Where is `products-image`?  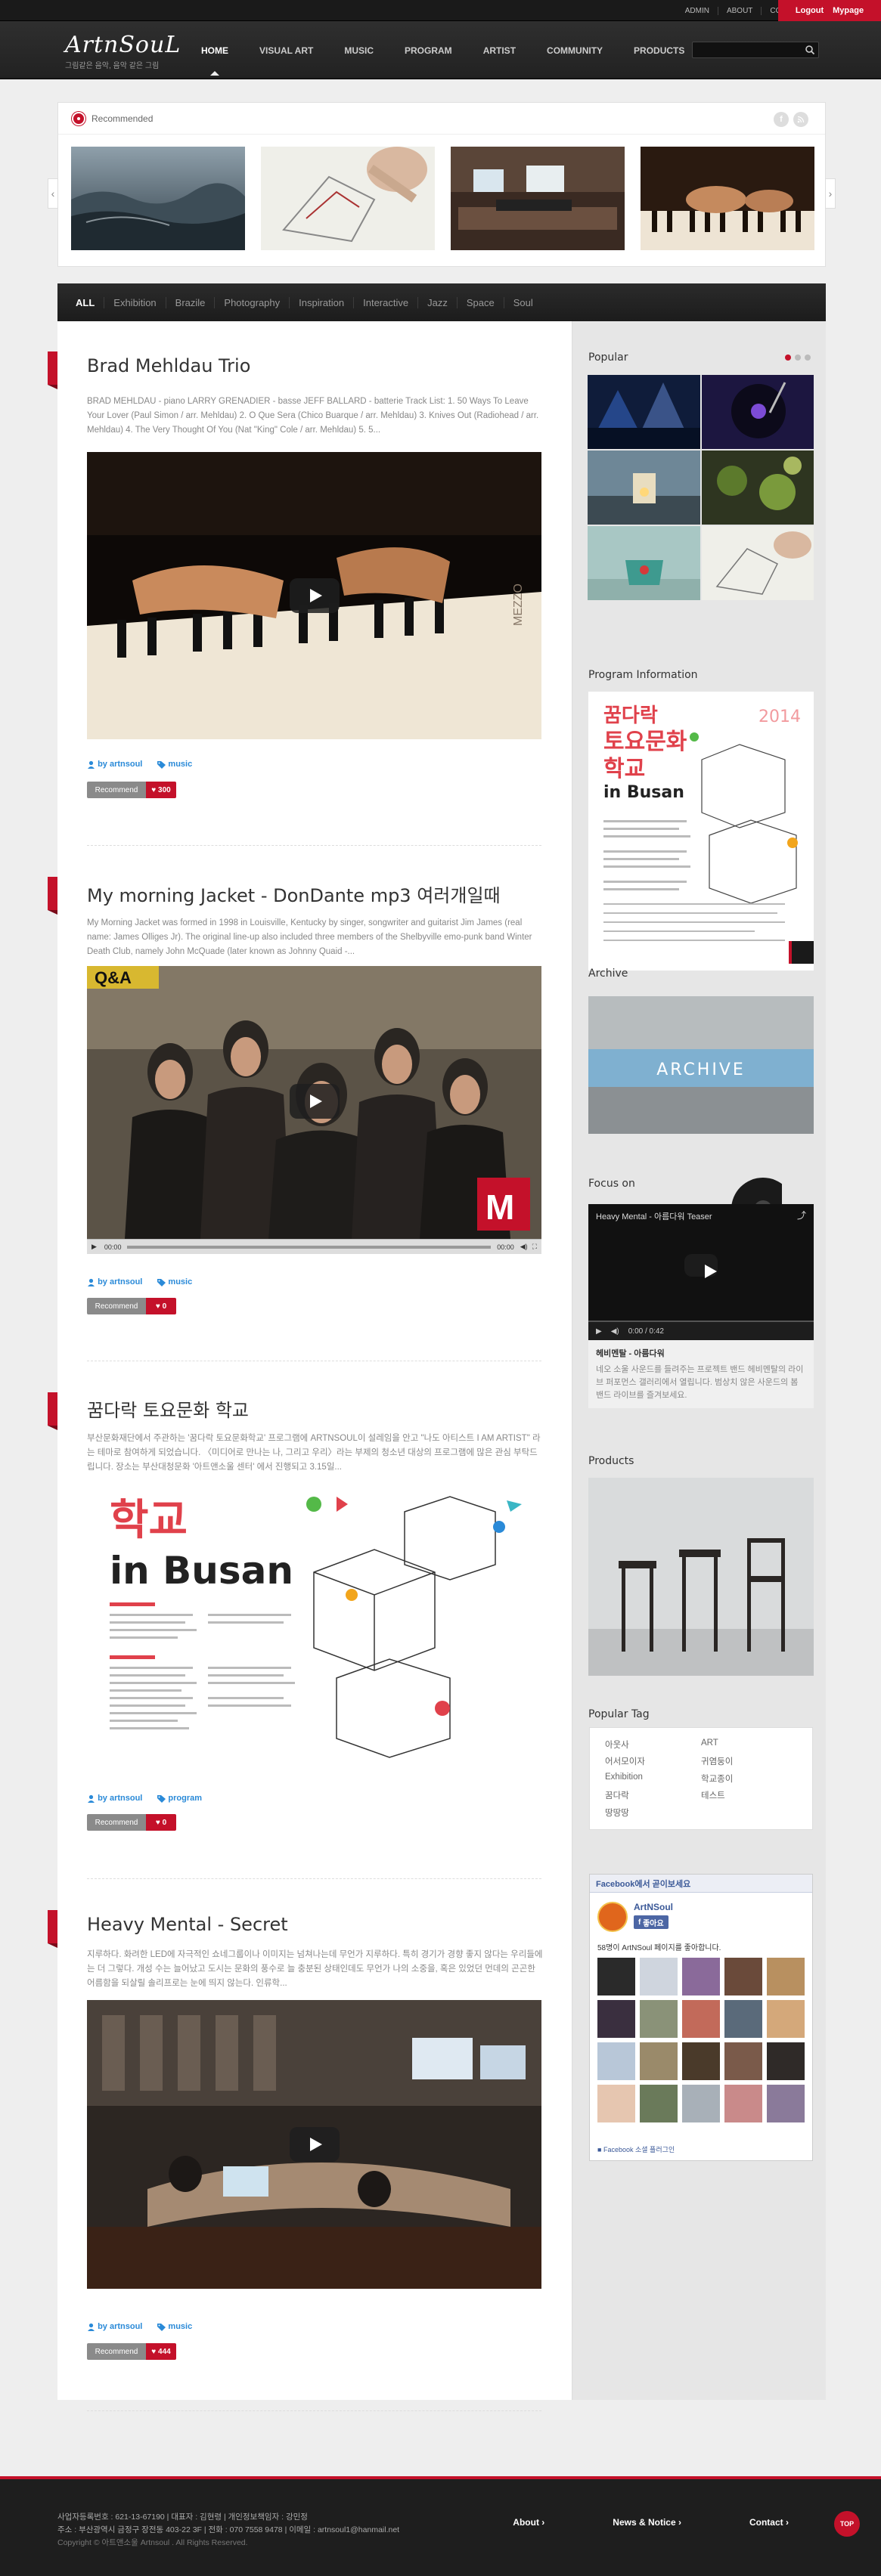
products-image is located at coordinates (701, 1577).